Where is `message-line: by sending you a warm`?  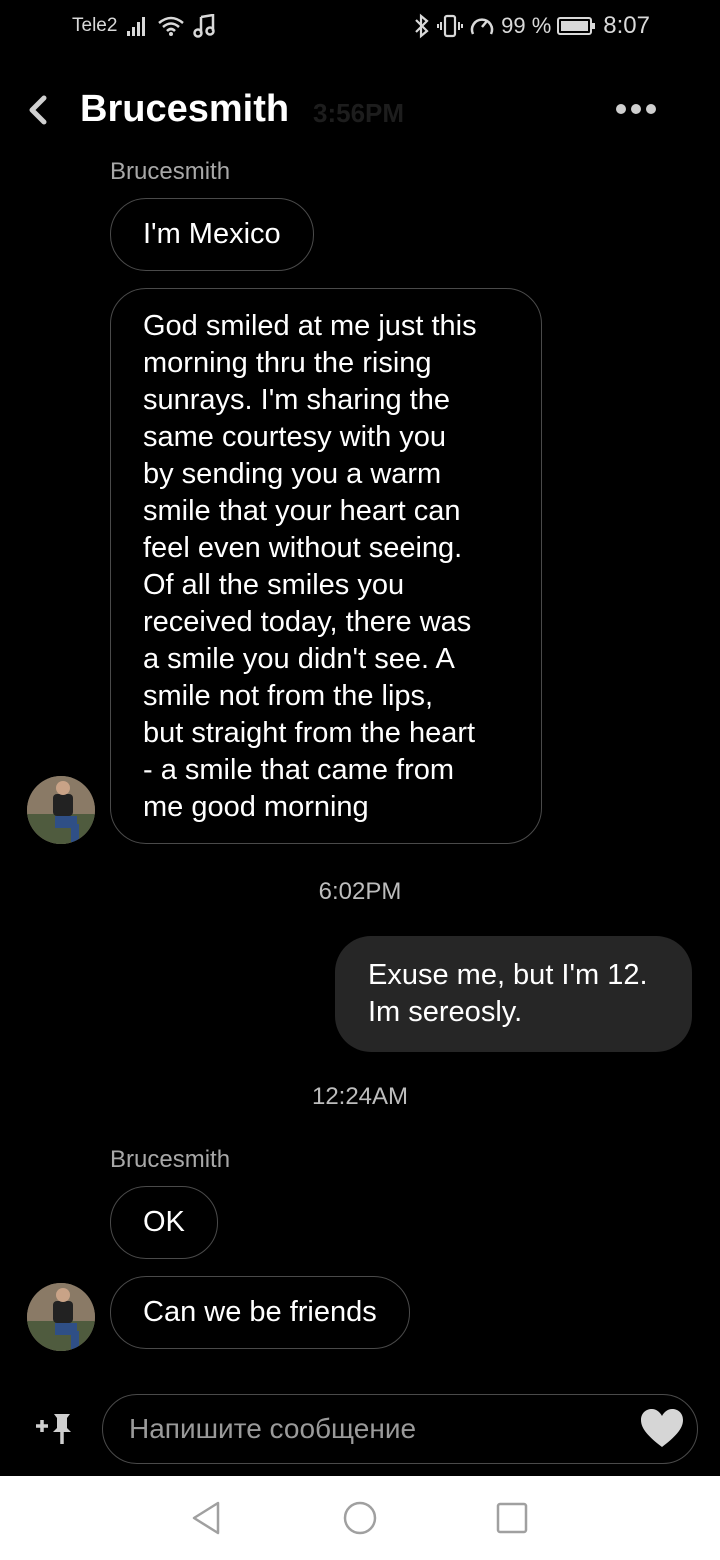 message-line: by sending you a warm is located at coordinates (292, 474).